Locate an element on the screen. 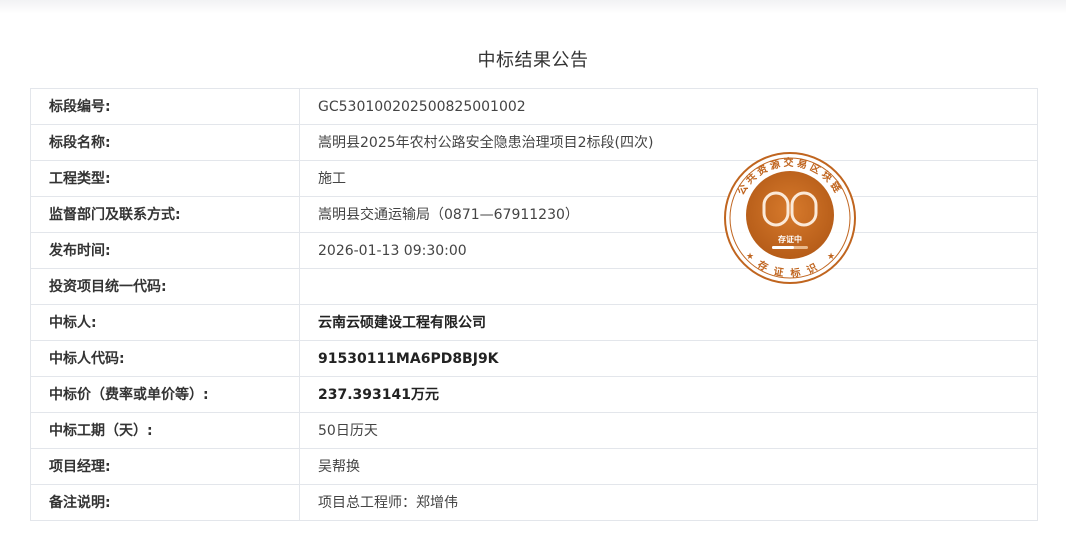  row-label: 发布时间: is located at coordinates (165, 250).